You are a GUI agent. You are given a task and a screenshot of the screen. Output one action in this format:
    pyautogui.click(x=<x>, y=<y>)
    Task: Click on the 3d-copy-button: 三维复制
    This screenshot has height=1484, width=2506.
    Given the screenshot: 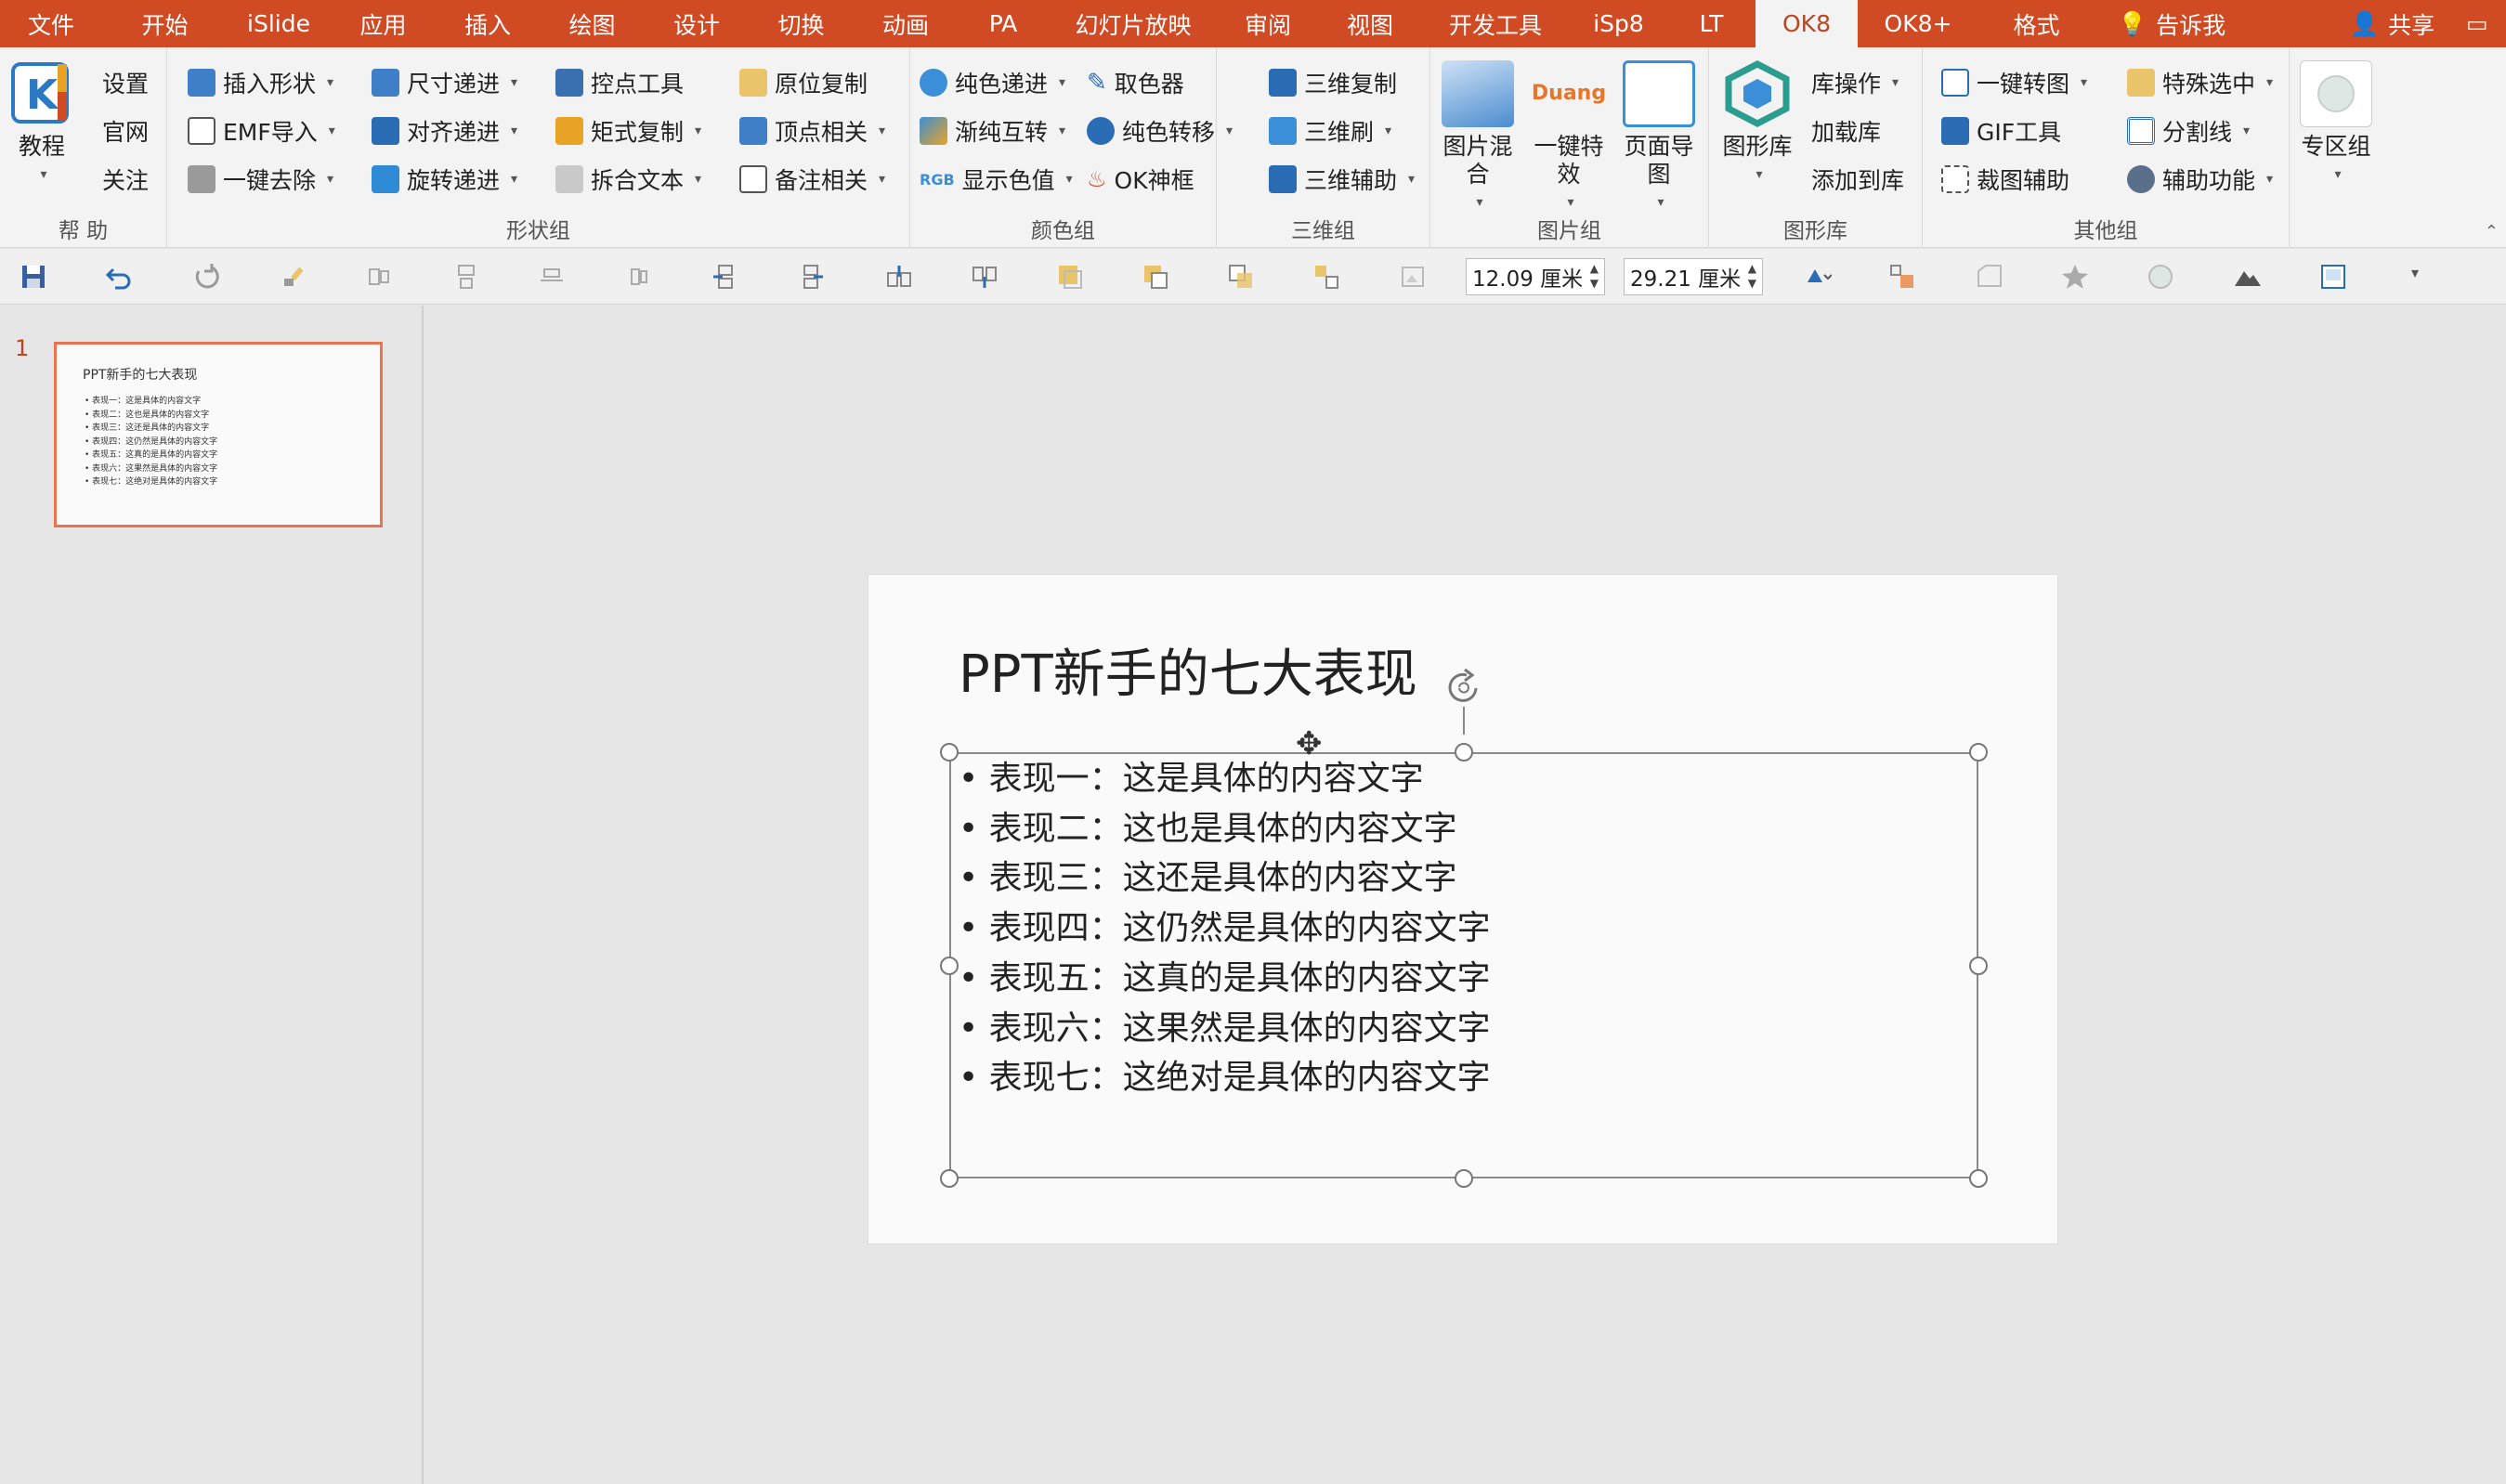 What is the action you would take?
    pyautogui.click(x=1333, y=82)
    